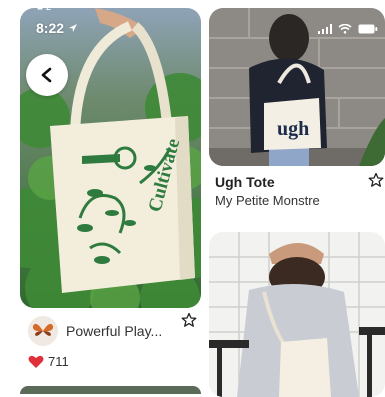  Describe the element at coordinates (36, 362) in the screenshot. I see `heart-icon` at that location.